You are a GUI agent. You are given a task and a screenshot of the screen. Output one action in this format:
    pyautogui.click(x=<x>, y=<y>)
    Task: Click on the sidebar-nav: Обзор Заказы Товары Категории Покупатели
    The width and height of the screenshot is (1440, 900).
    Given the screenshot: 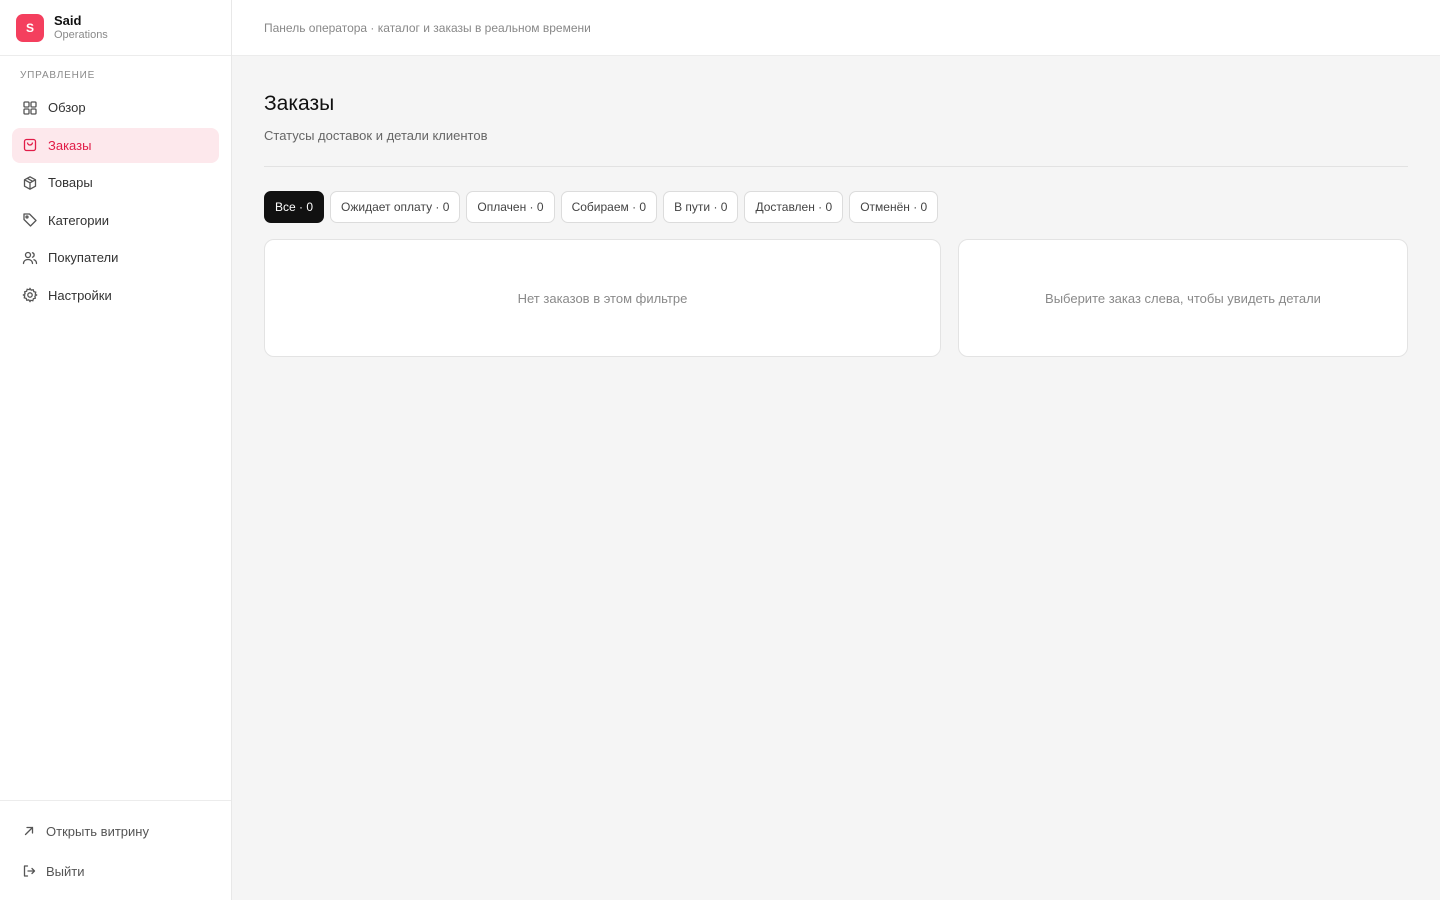 What is the action you would take?
    pyautogui.click(x=115, y=201)
    